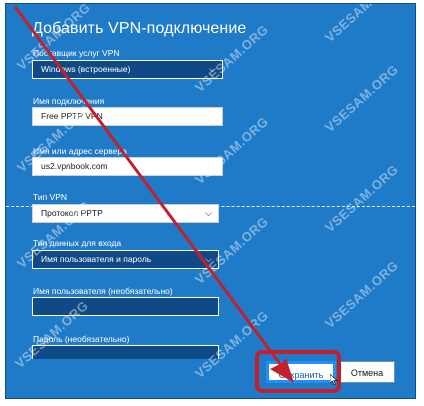 The width and height of the screenshot is (424, 406). Describe the element at coordinates (125, 352) in the screenshot. I see `password-input` at that location.